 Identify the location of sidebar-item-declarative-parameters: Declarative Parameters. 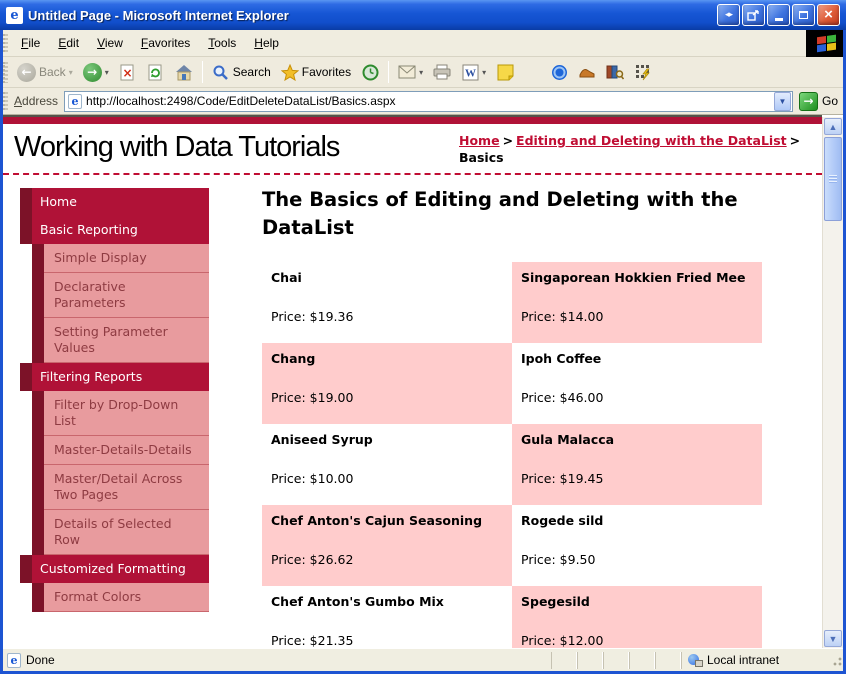
(114, 295).